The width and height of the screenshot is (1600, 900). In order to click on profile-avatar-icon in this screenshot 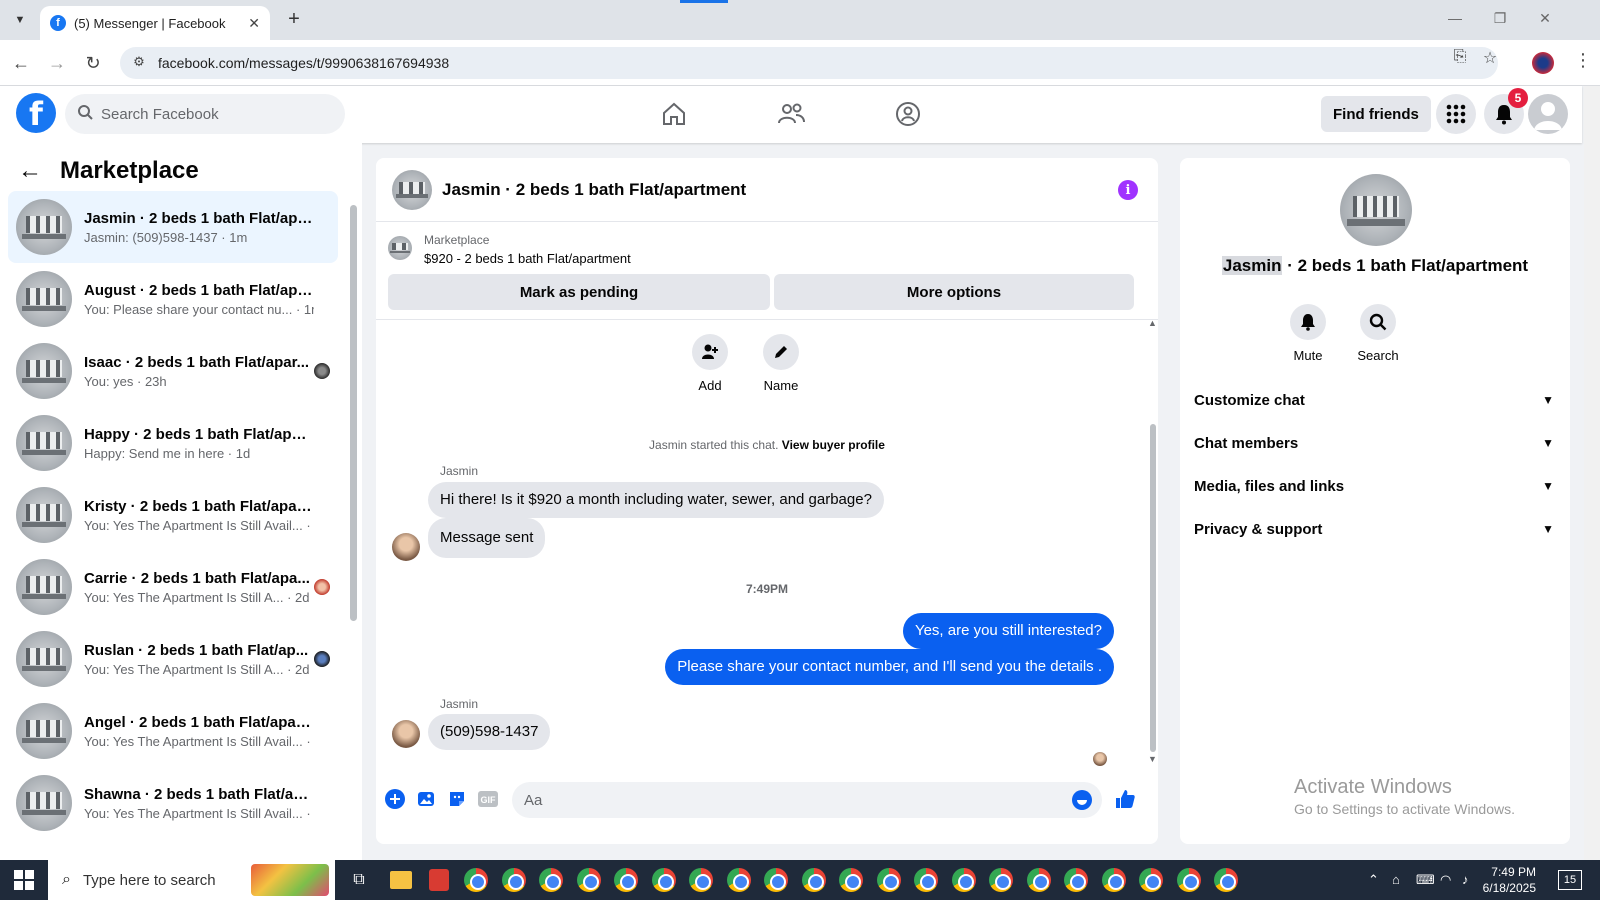, I will do `click(1543, 63)`.